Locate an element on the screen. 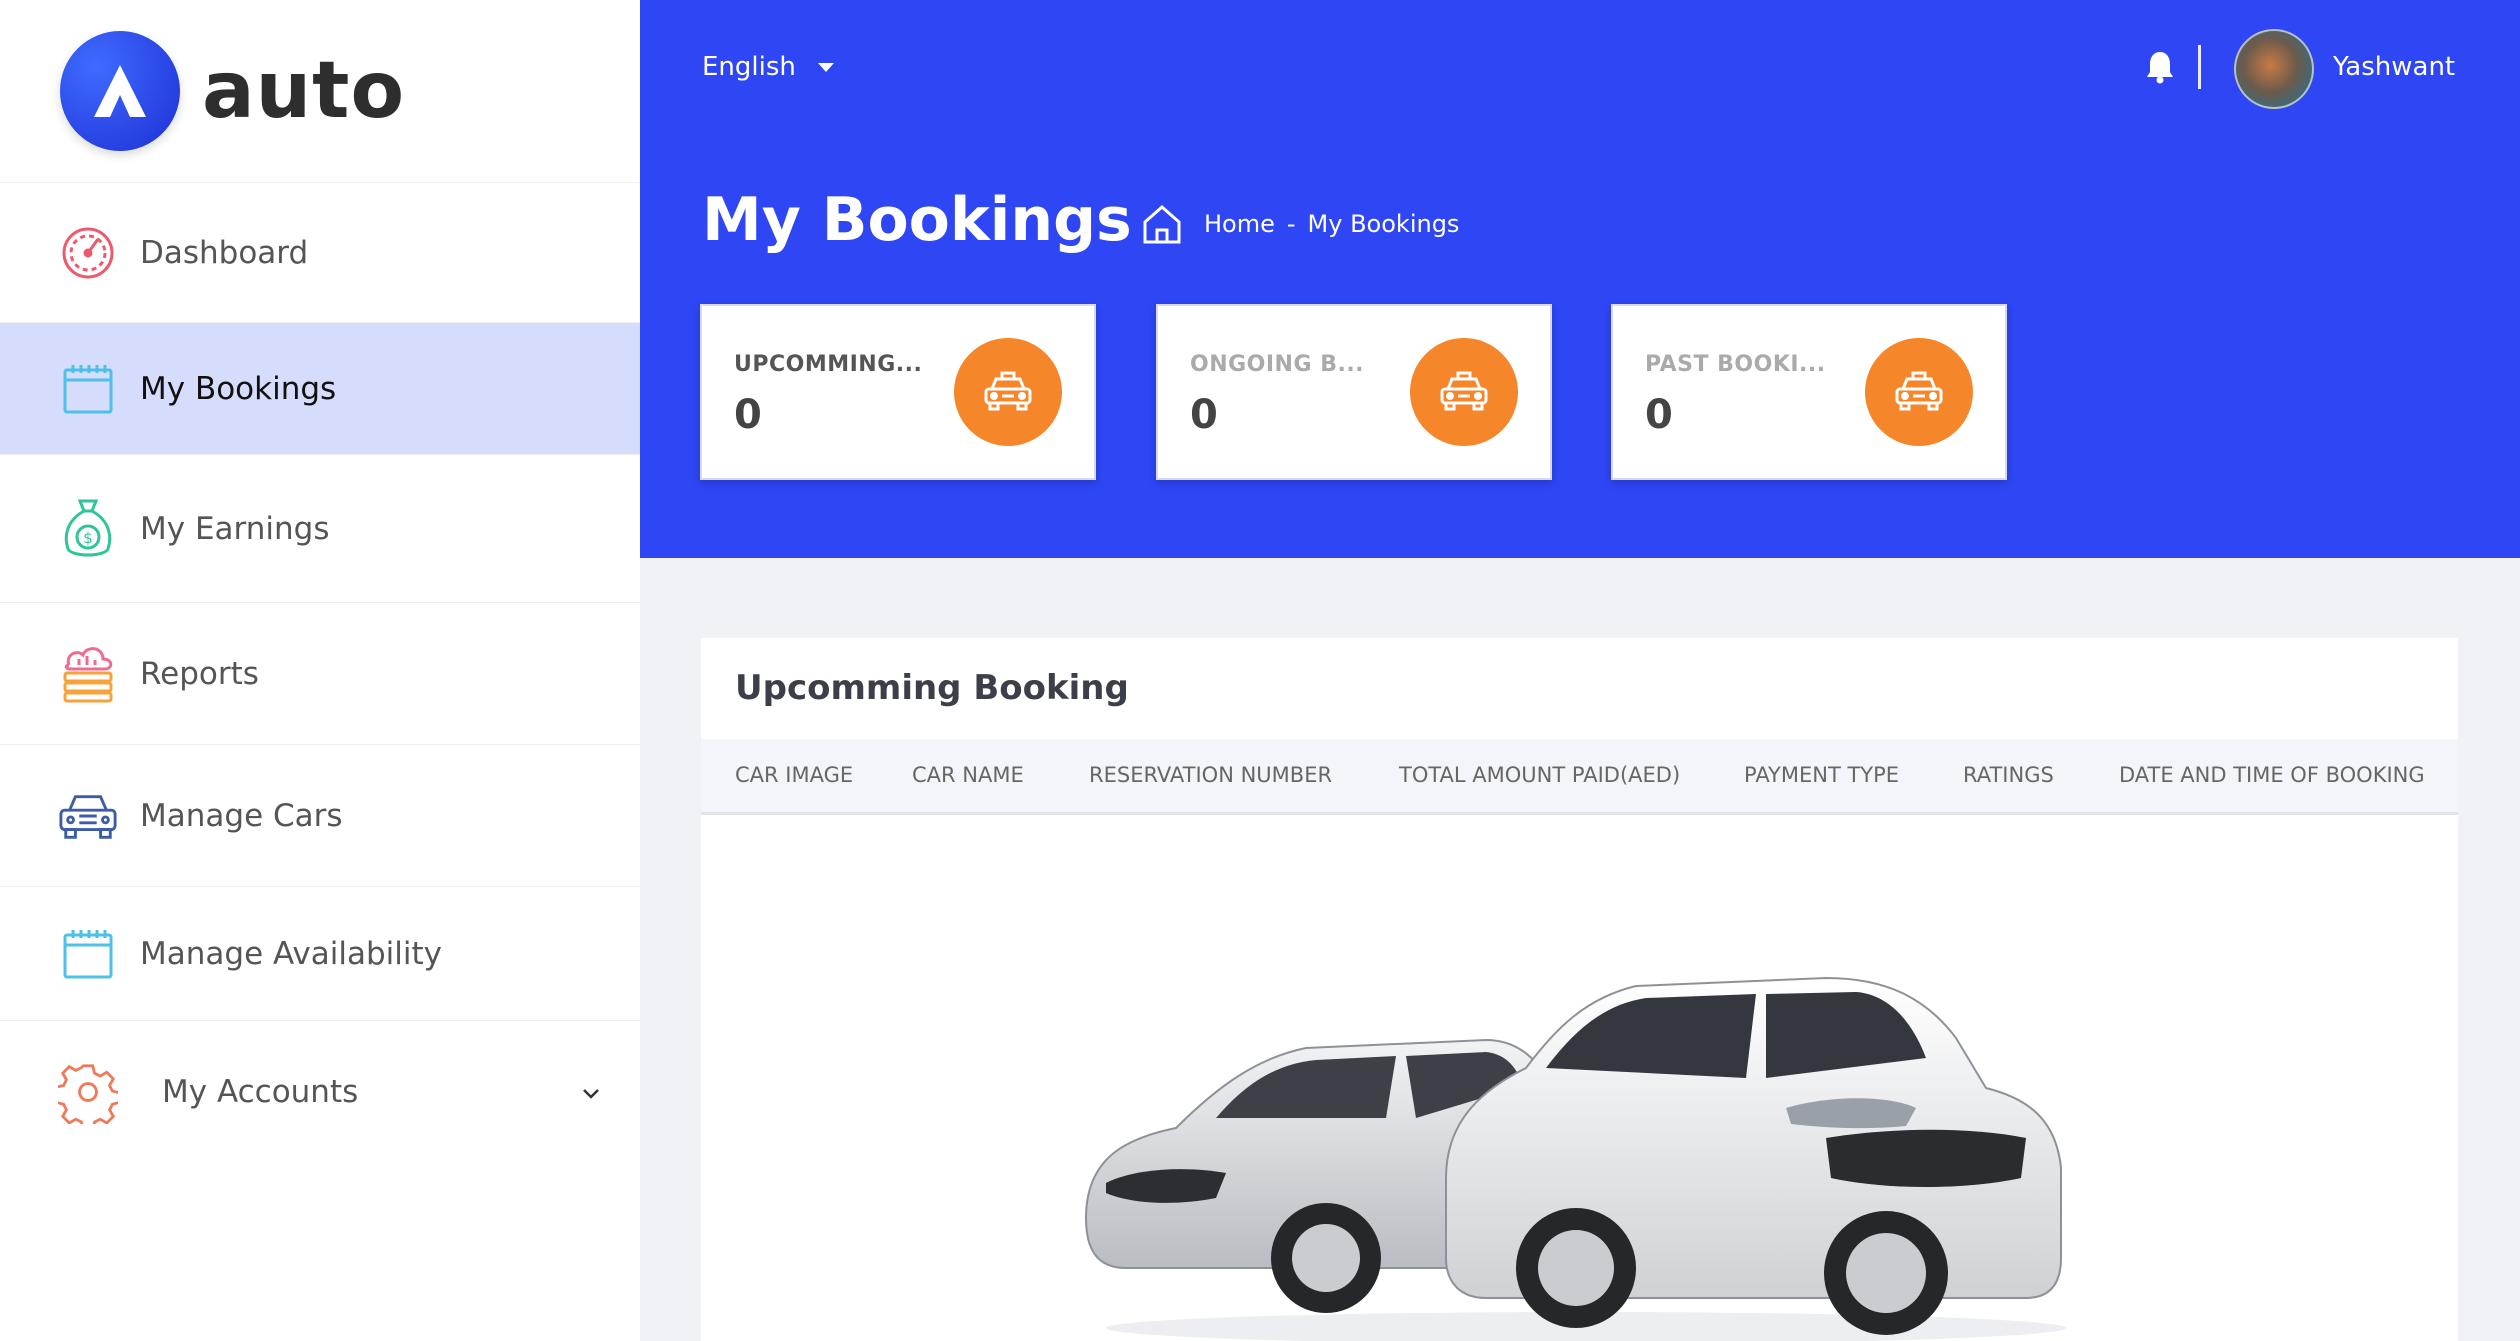 The width and height of the screenshot is (2520, 1341). sidebar-item-my-earnings: $ My Earnings is located at coordinates (320, 529).